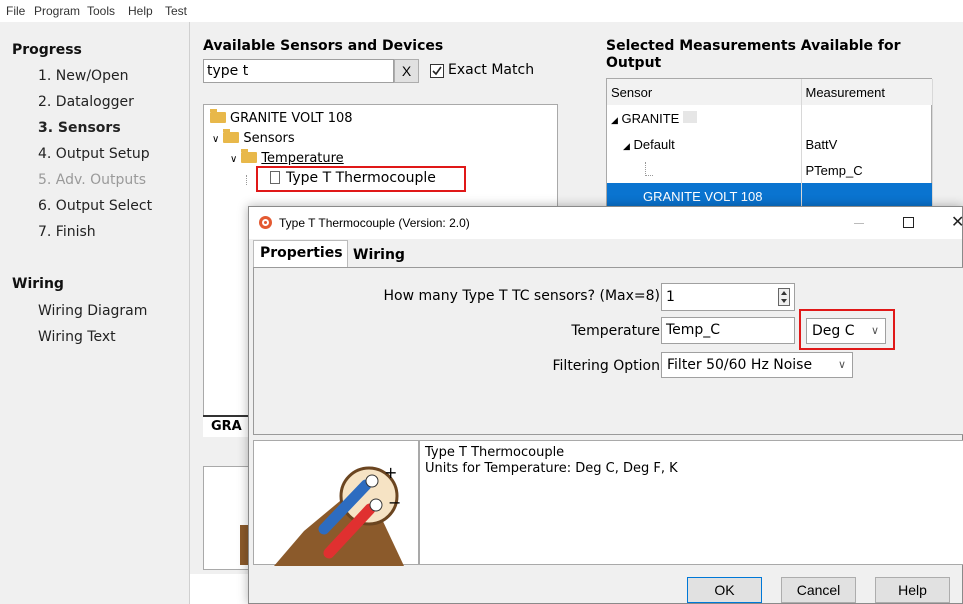  I want to click on exact-match-checkbox, so click(437, 71).